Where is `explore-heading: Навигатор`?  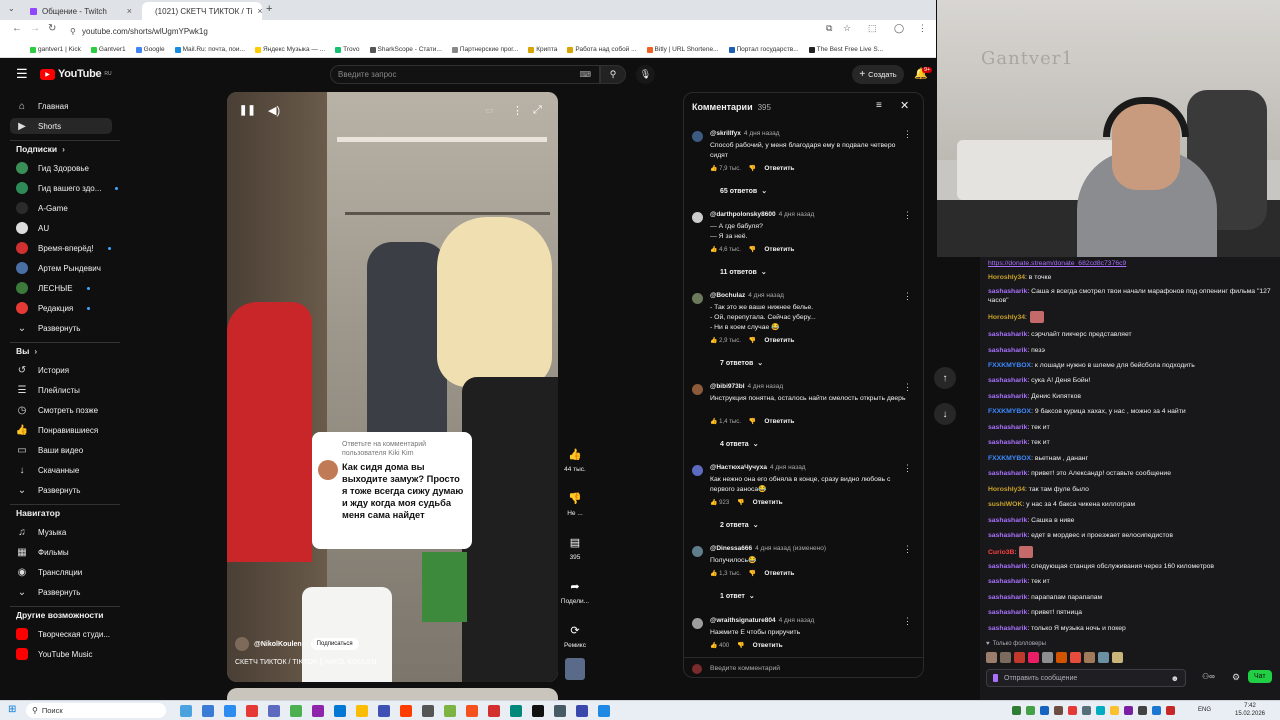
explore-heading: Навигатор is located at coordinates (38, 513).